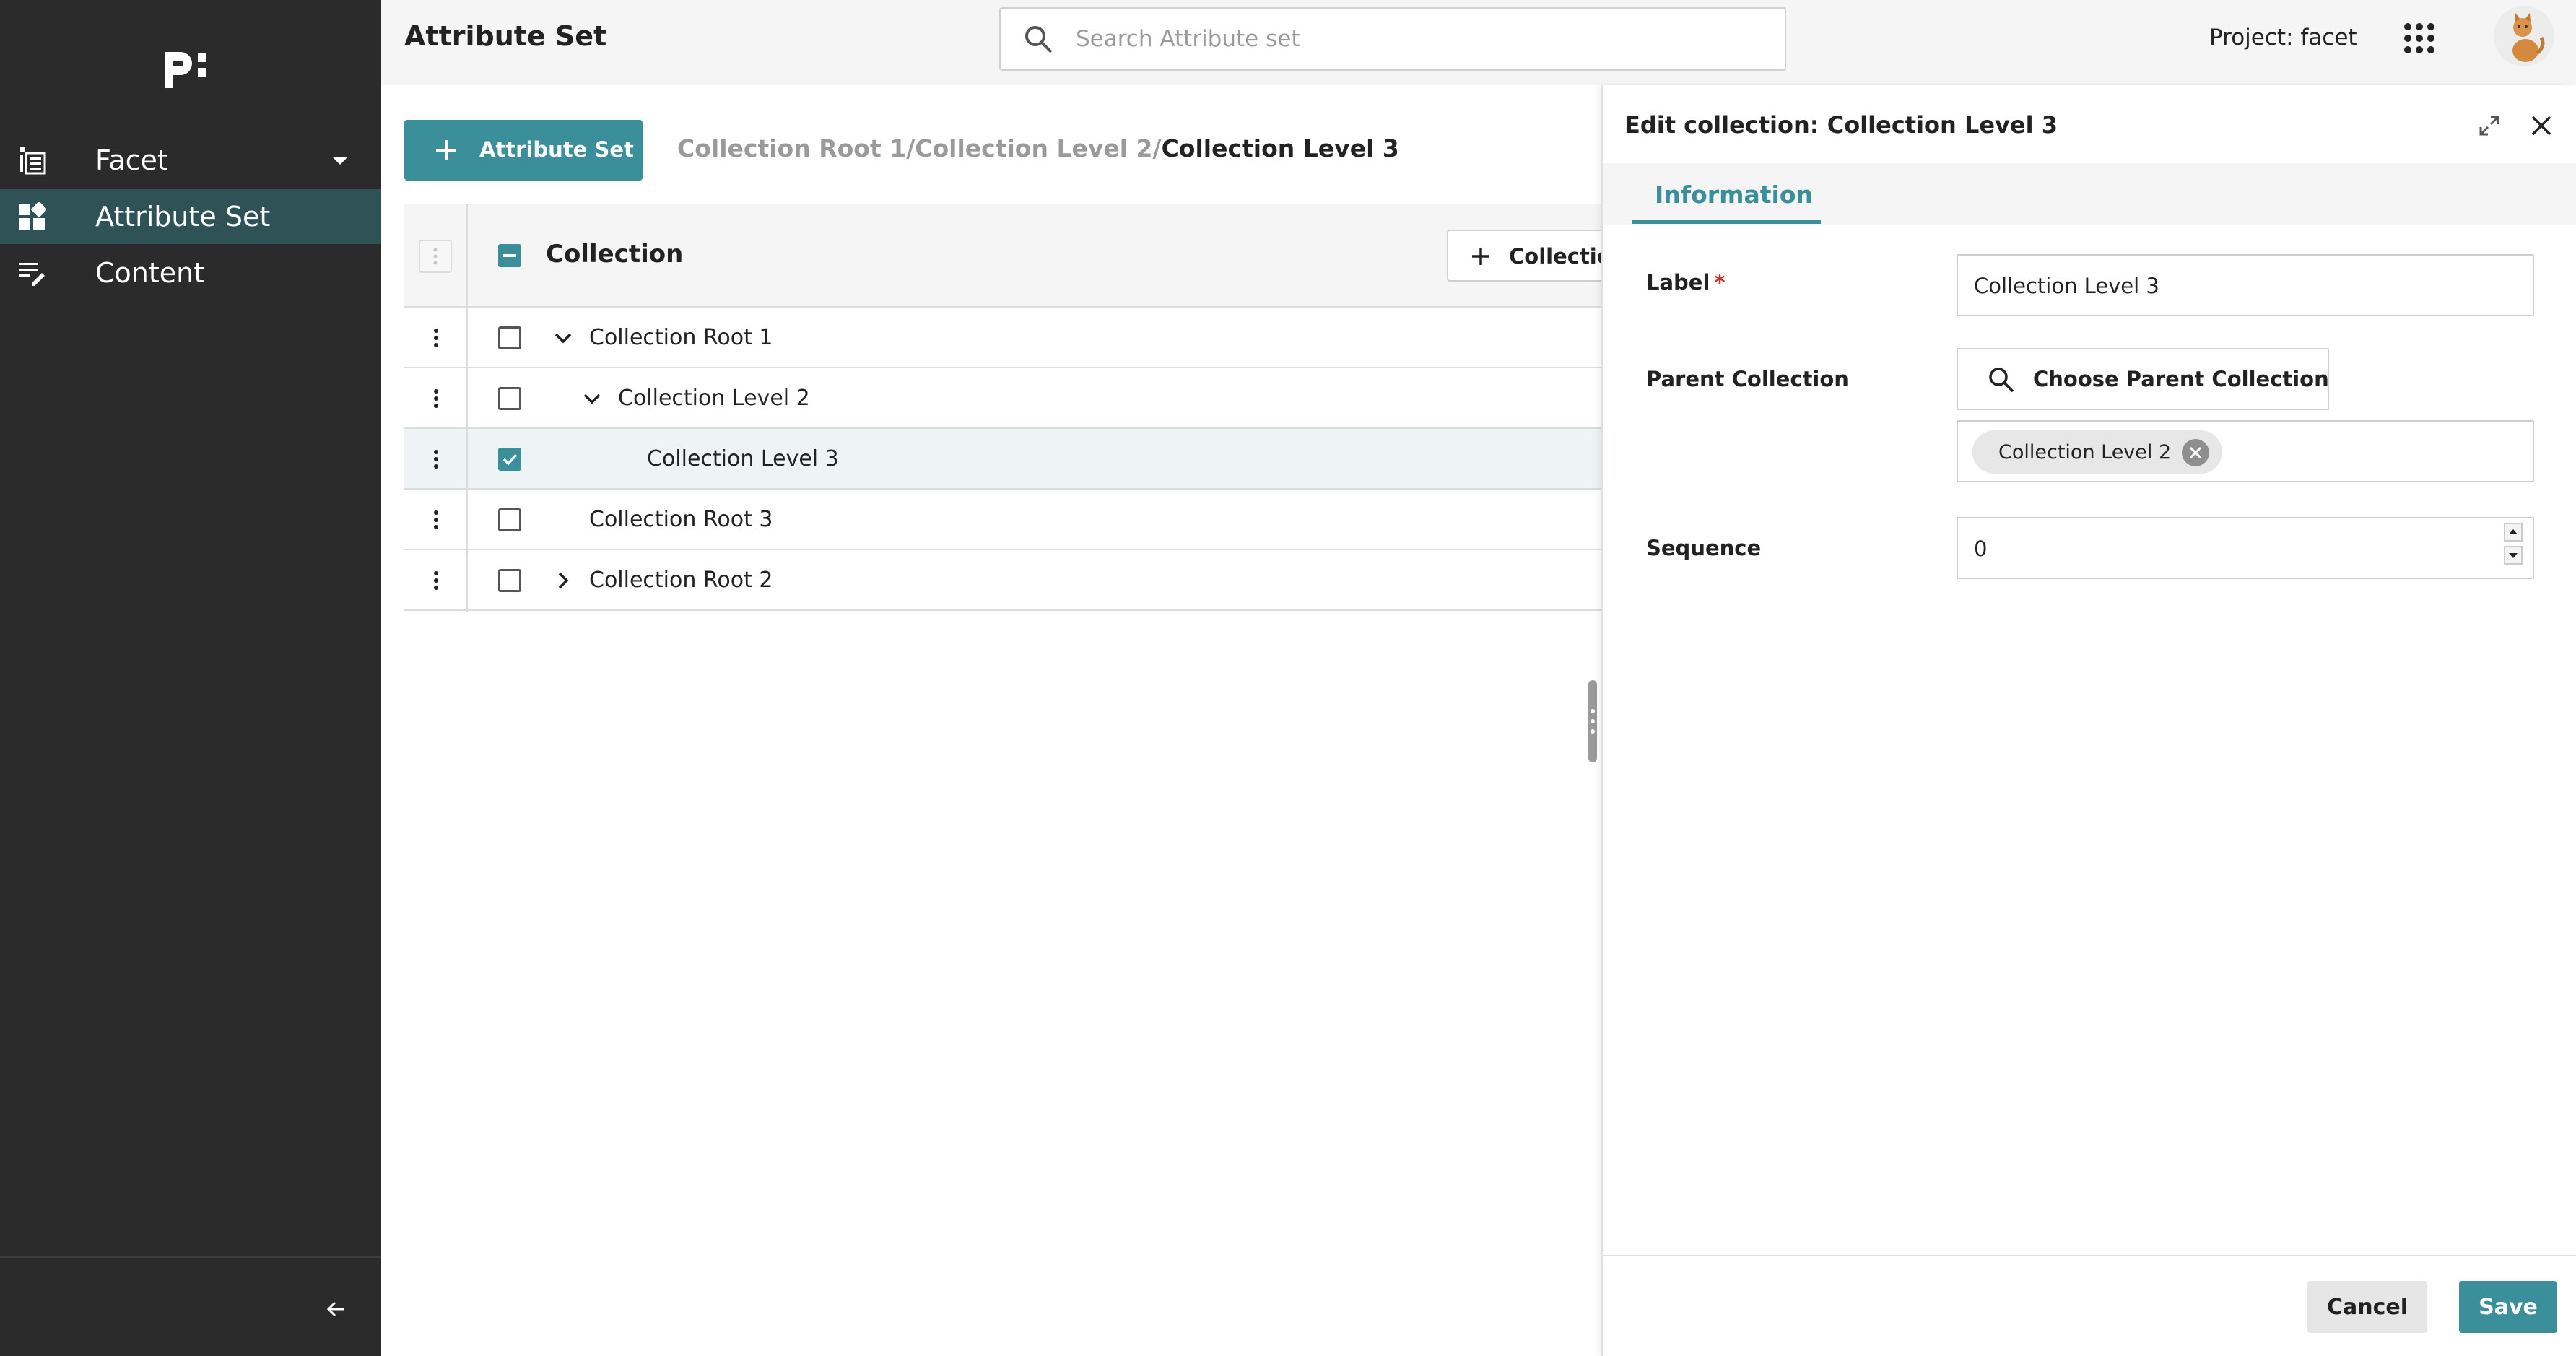 The height and width of the screenshot is (1356, 2576). Describe the element at coordinates (2085, 452) in the screenshot. I see `chip-label: Collection Level 2` at that location.